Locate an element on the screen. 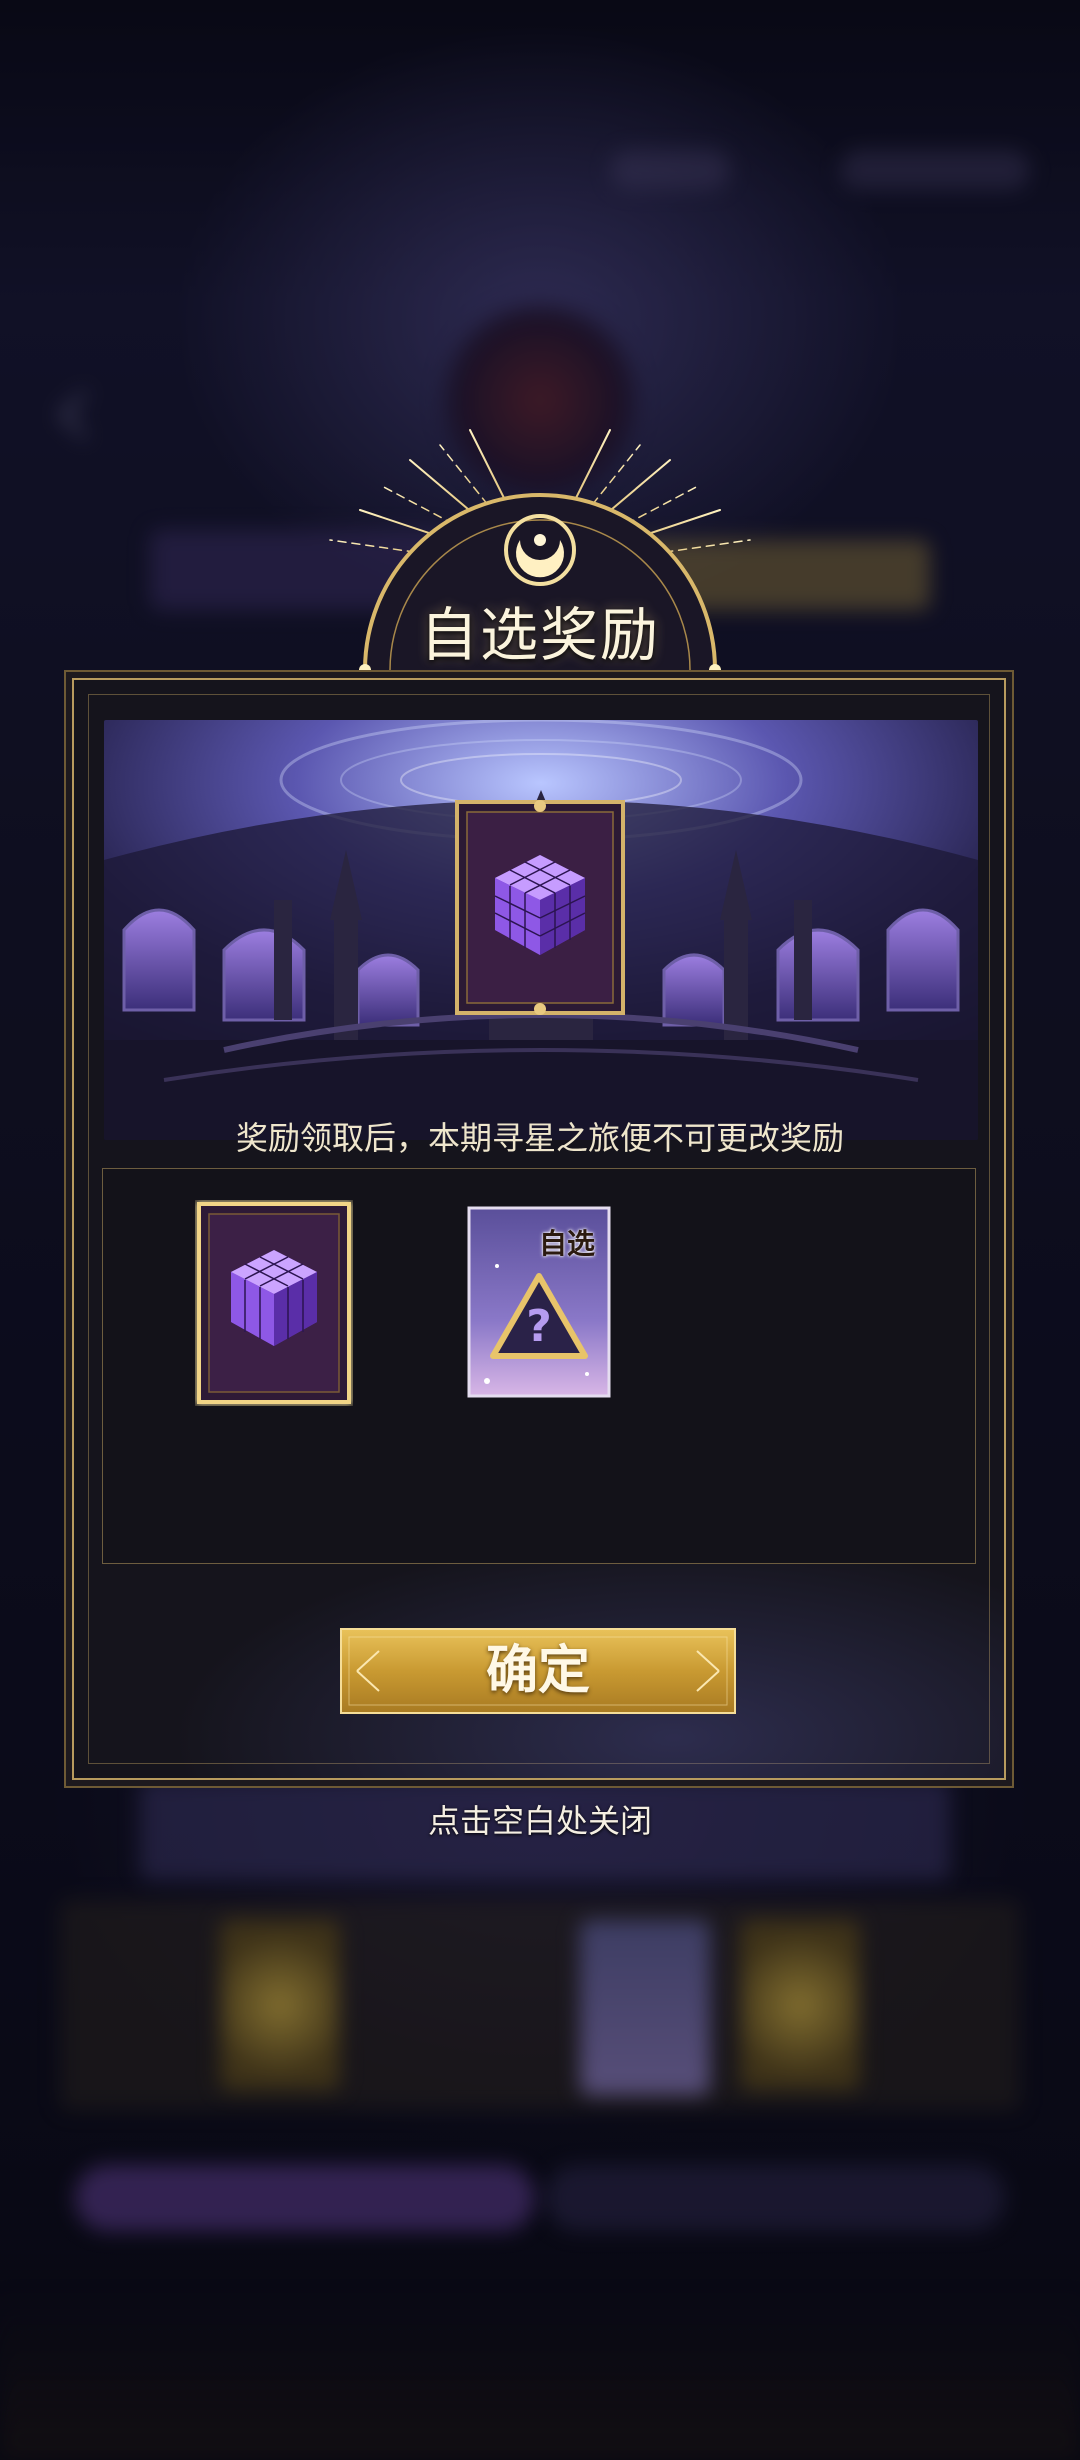 The width and height of the screenshot is (1080, 2460). close-hint-text: 点击空白处关闭 is located at coordinates (540, 1819).